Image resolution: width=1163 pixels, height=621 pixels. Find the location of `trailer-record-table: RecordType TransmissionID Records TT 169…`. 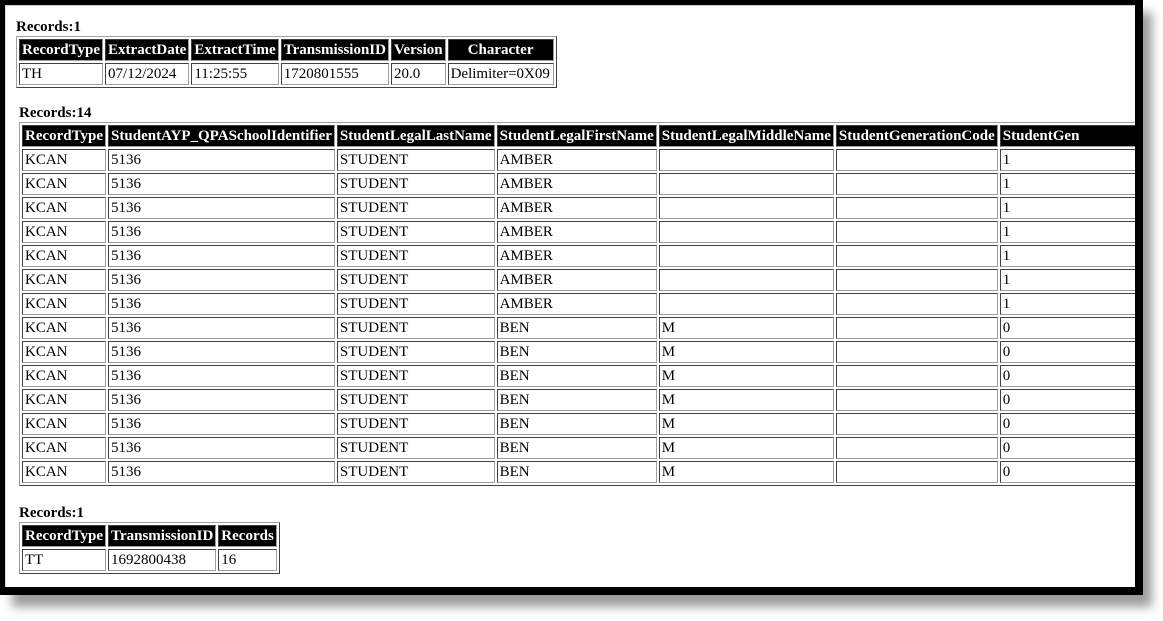

trailer-record-table: RecordType TransmissionID Records TT 169… is located at coordinates (149, 548).